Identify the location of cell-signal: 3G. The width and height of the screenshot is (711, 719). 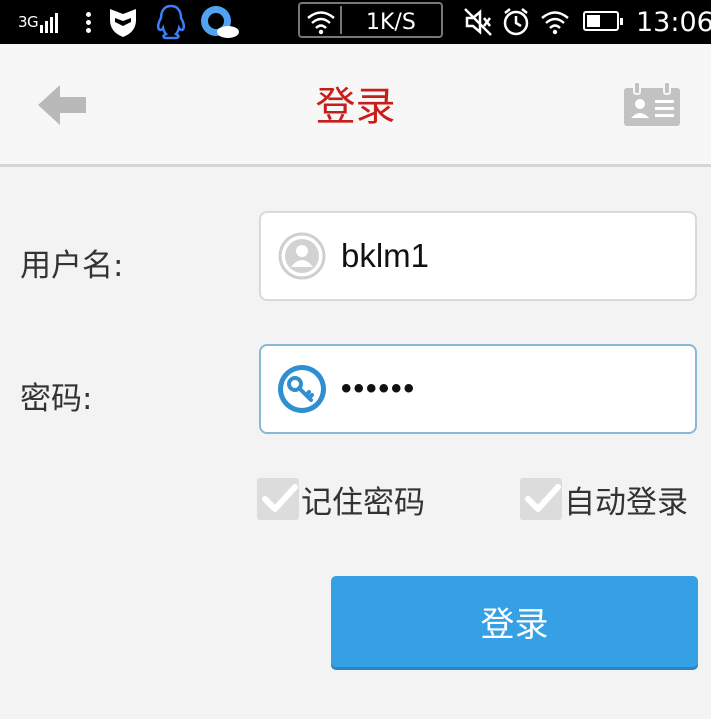
(38, 22).